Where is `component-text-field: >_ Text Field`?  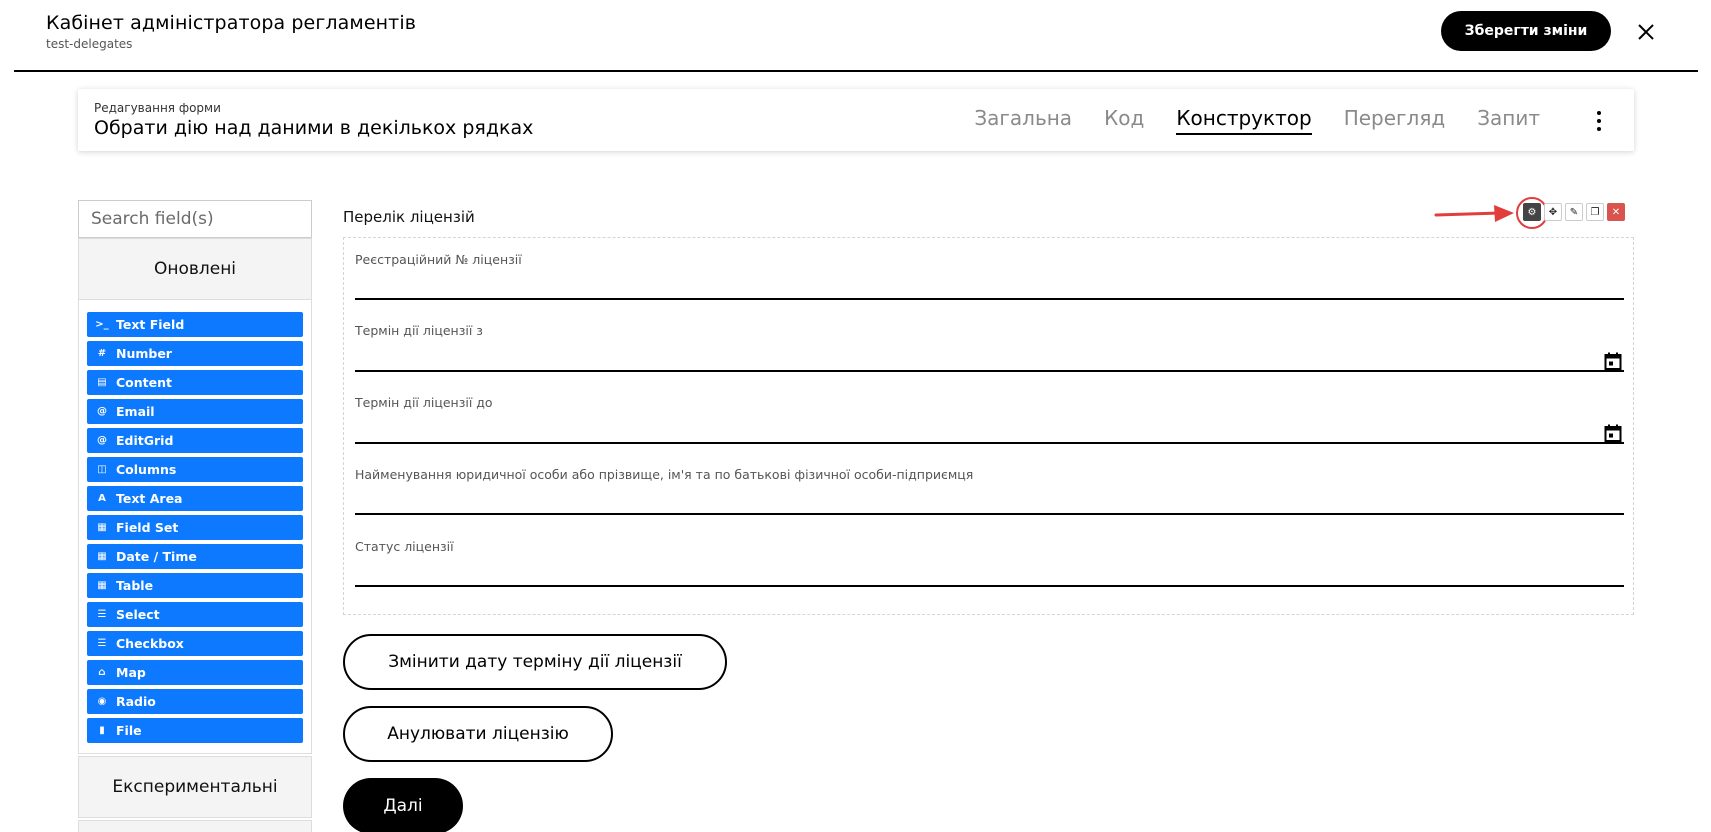 component-text-field: >_ Text Field is located at coordinates (195, 324).